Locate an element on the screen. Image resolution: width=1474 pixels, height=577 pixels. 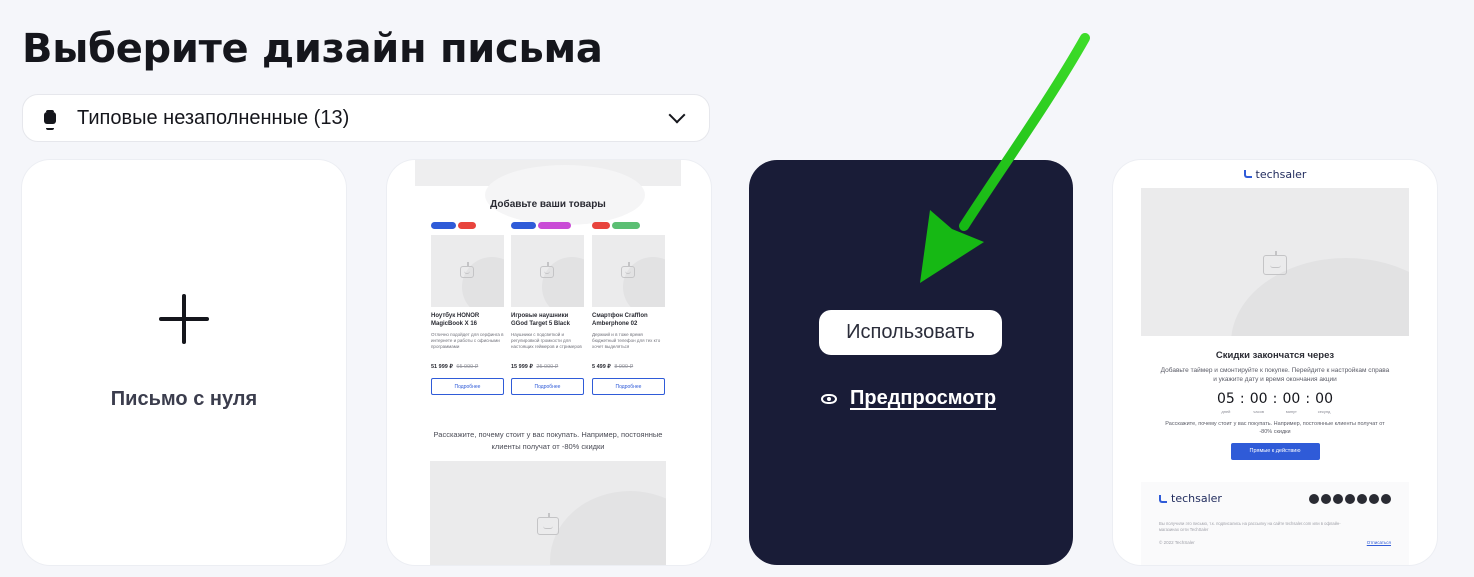
footer-brand-name: techsaler is located at coordinates (1196, 498).